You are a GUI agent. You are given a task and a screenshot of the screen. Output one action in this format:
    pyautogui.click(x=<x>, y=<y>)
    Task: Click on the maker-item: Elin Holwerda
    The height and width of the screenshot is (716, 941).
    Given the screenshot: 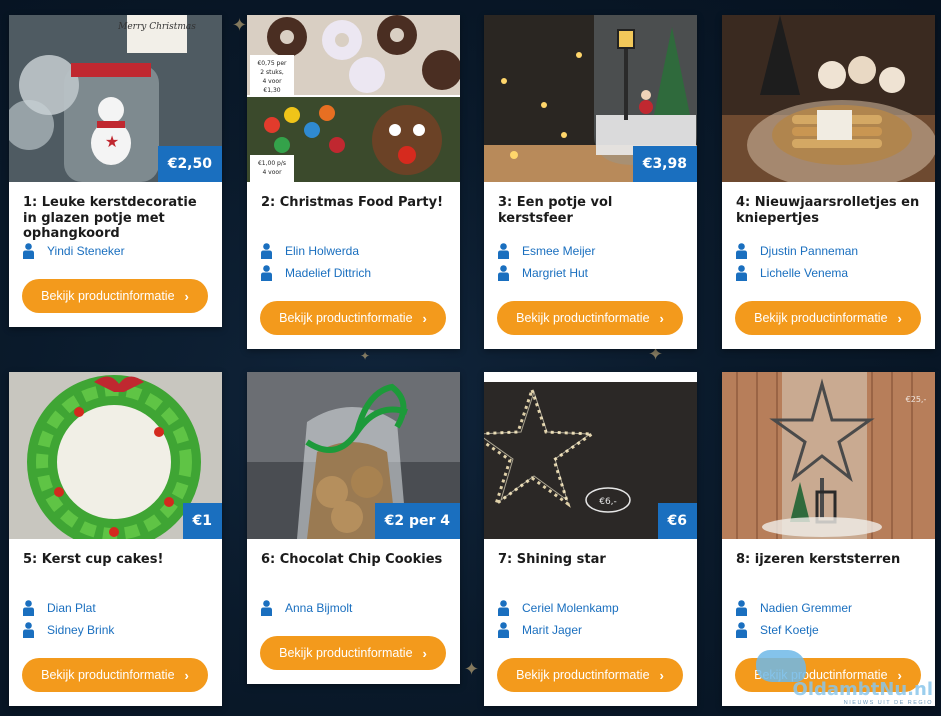 What is the action you would take?
    pyautogui.click(x=360, y=251)
    